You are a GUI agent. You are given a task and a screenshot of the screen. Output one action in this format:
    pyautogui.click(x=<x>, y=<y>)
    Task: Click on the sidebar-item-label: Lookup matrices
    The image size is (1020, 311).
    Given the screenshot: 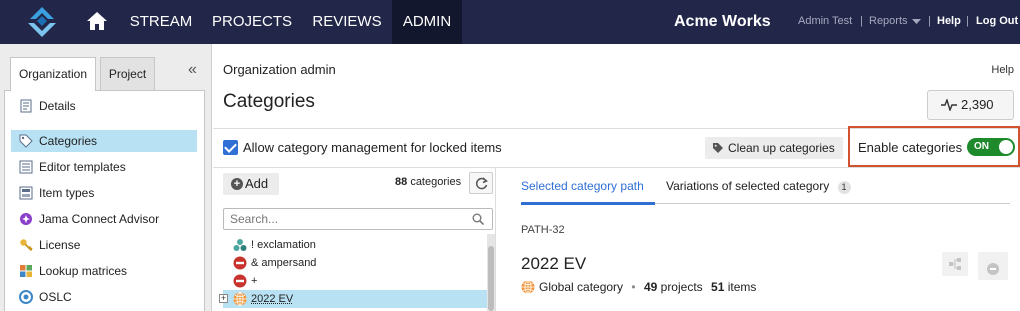 What is the action you would take?
    pyautogui.click(x=83, y=271)
    